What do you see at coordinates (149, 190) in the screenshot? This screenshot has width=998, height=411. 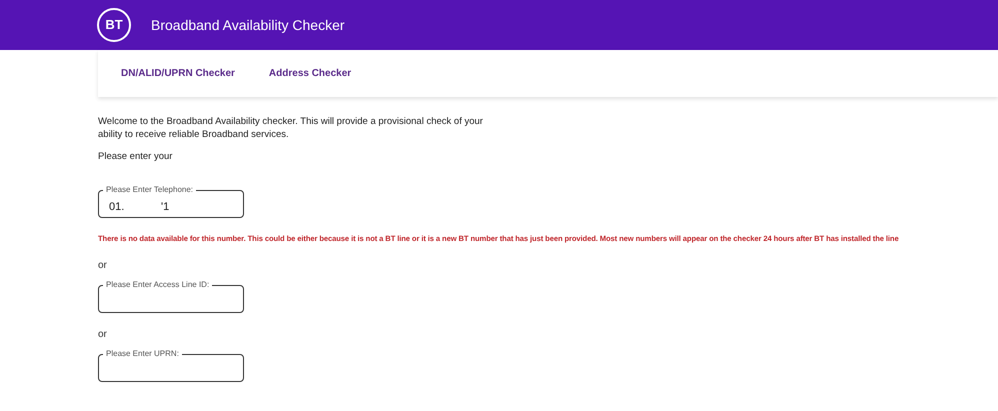 I see `field-label: Please Enter Telephone:` at bounding box center [149, 190].